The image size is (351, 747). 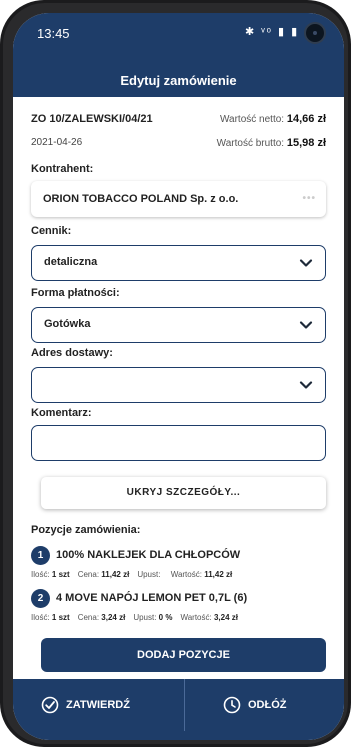 What do you see at coordinates (267, 705) in the screenshot?
I see `postpone-label: ODŁÓŻ` at bounding box center [267, 705].